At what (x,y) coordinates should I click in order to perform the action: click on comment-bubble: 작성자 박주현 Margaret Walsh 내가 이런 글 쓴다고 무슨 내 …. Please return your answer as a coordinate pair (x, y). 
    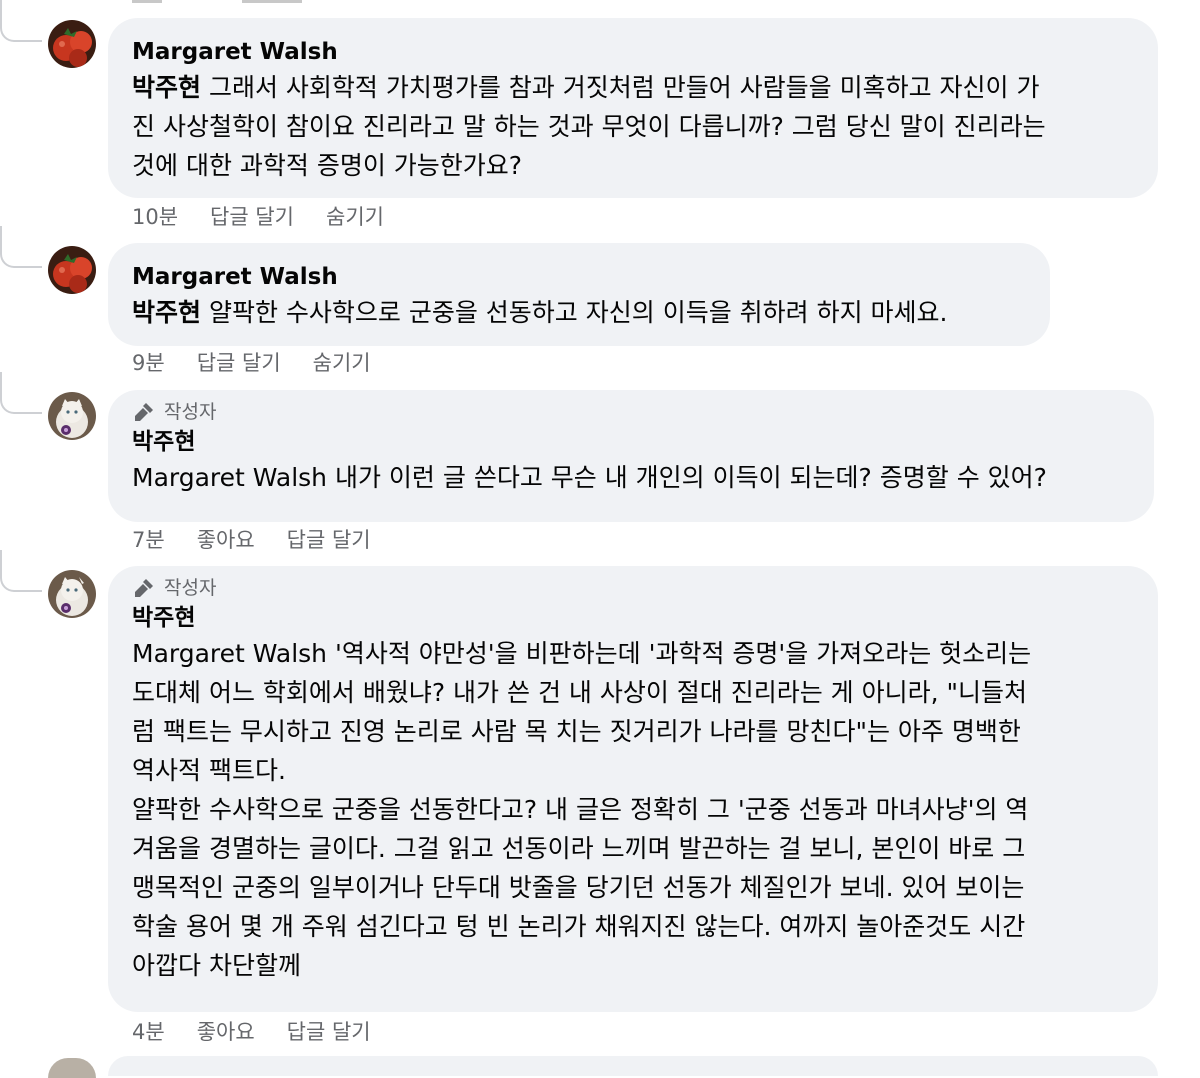
    Looking at the image, I should click on (631, 456).